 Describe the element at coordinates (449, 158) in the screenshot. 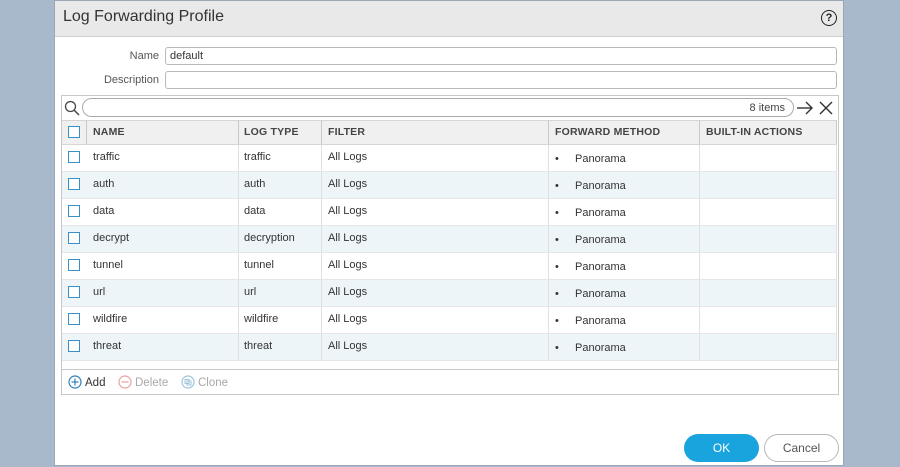

I see `table-row: traffic traffic All Logs • Panorama` at that location.